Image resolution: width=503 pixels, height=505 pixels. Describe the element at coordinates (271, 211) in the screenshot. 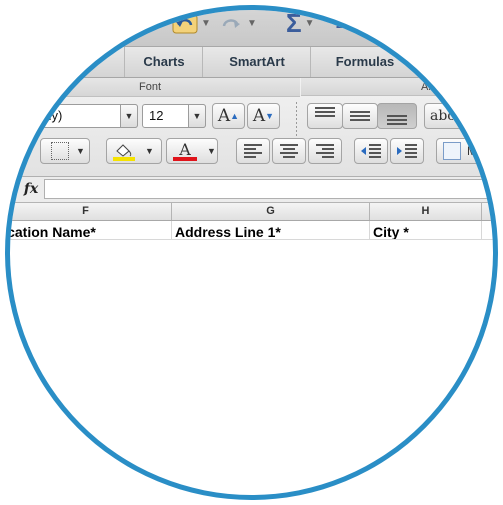

I see `column-header-g: G` at that location.